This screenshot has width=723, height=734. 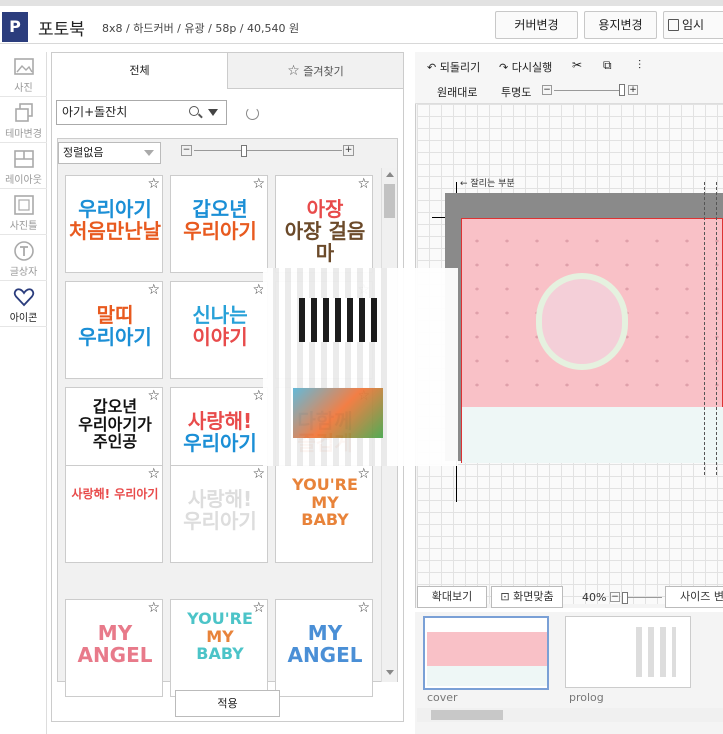 I want to click on sort-select: 정렬없음, so click(x=109, y=153).